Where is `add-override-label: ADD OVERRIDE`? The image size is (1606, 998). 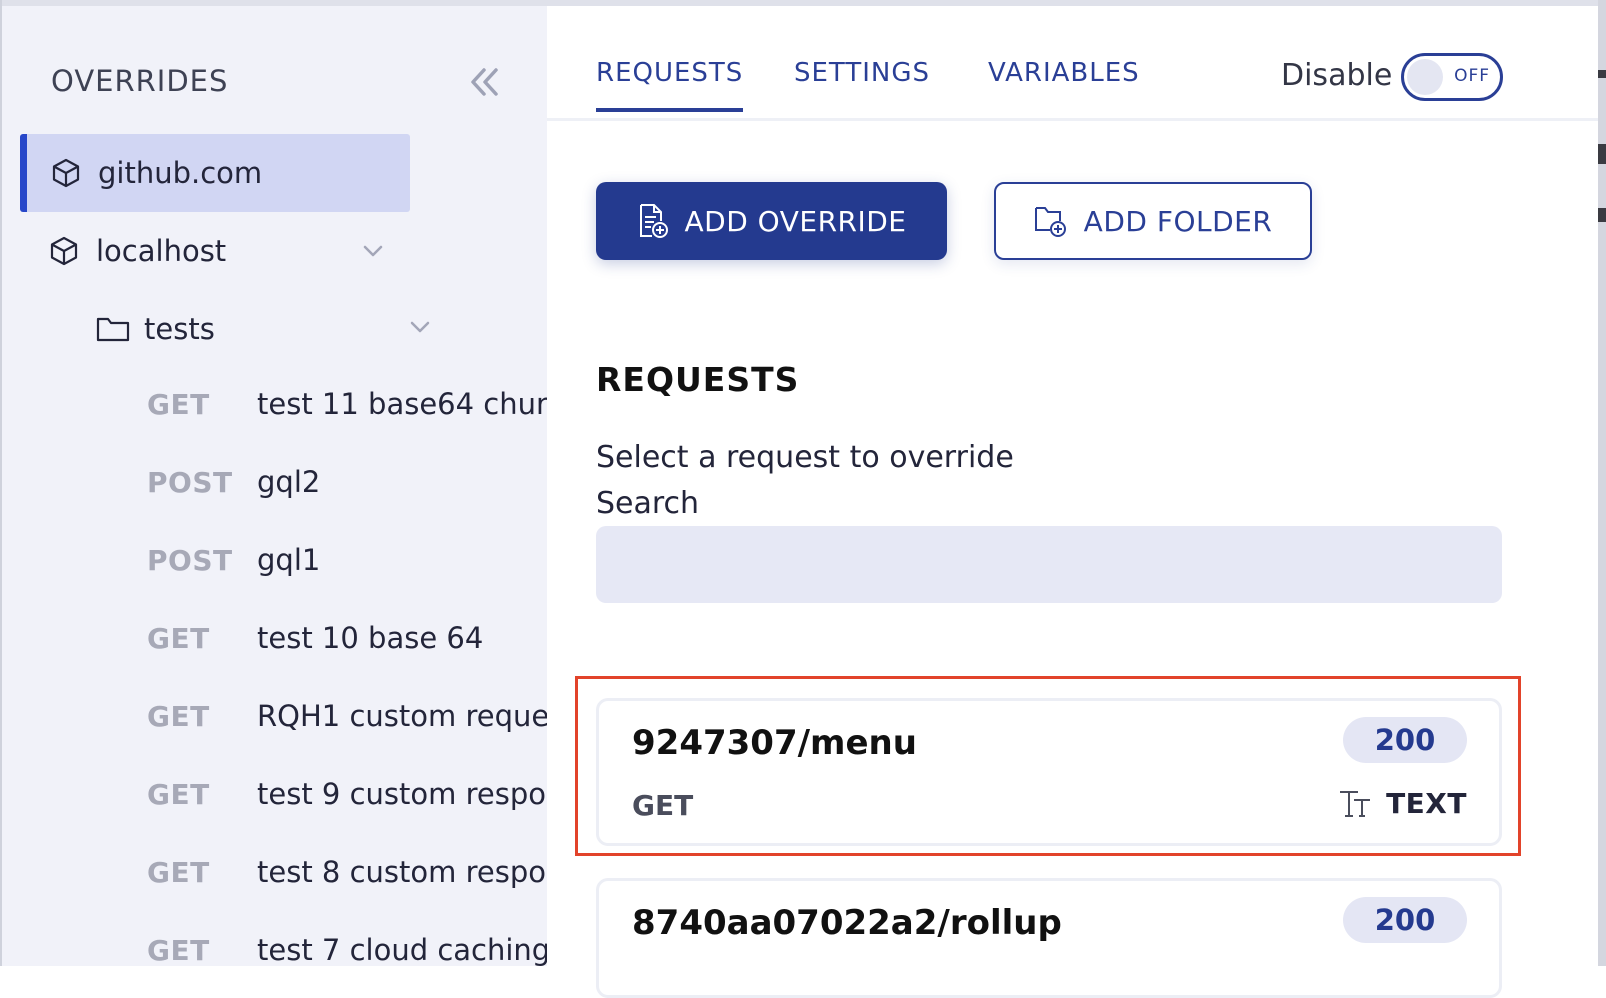
add-override-label: ADD OVERRIDE is located at coordinates (795, 221).